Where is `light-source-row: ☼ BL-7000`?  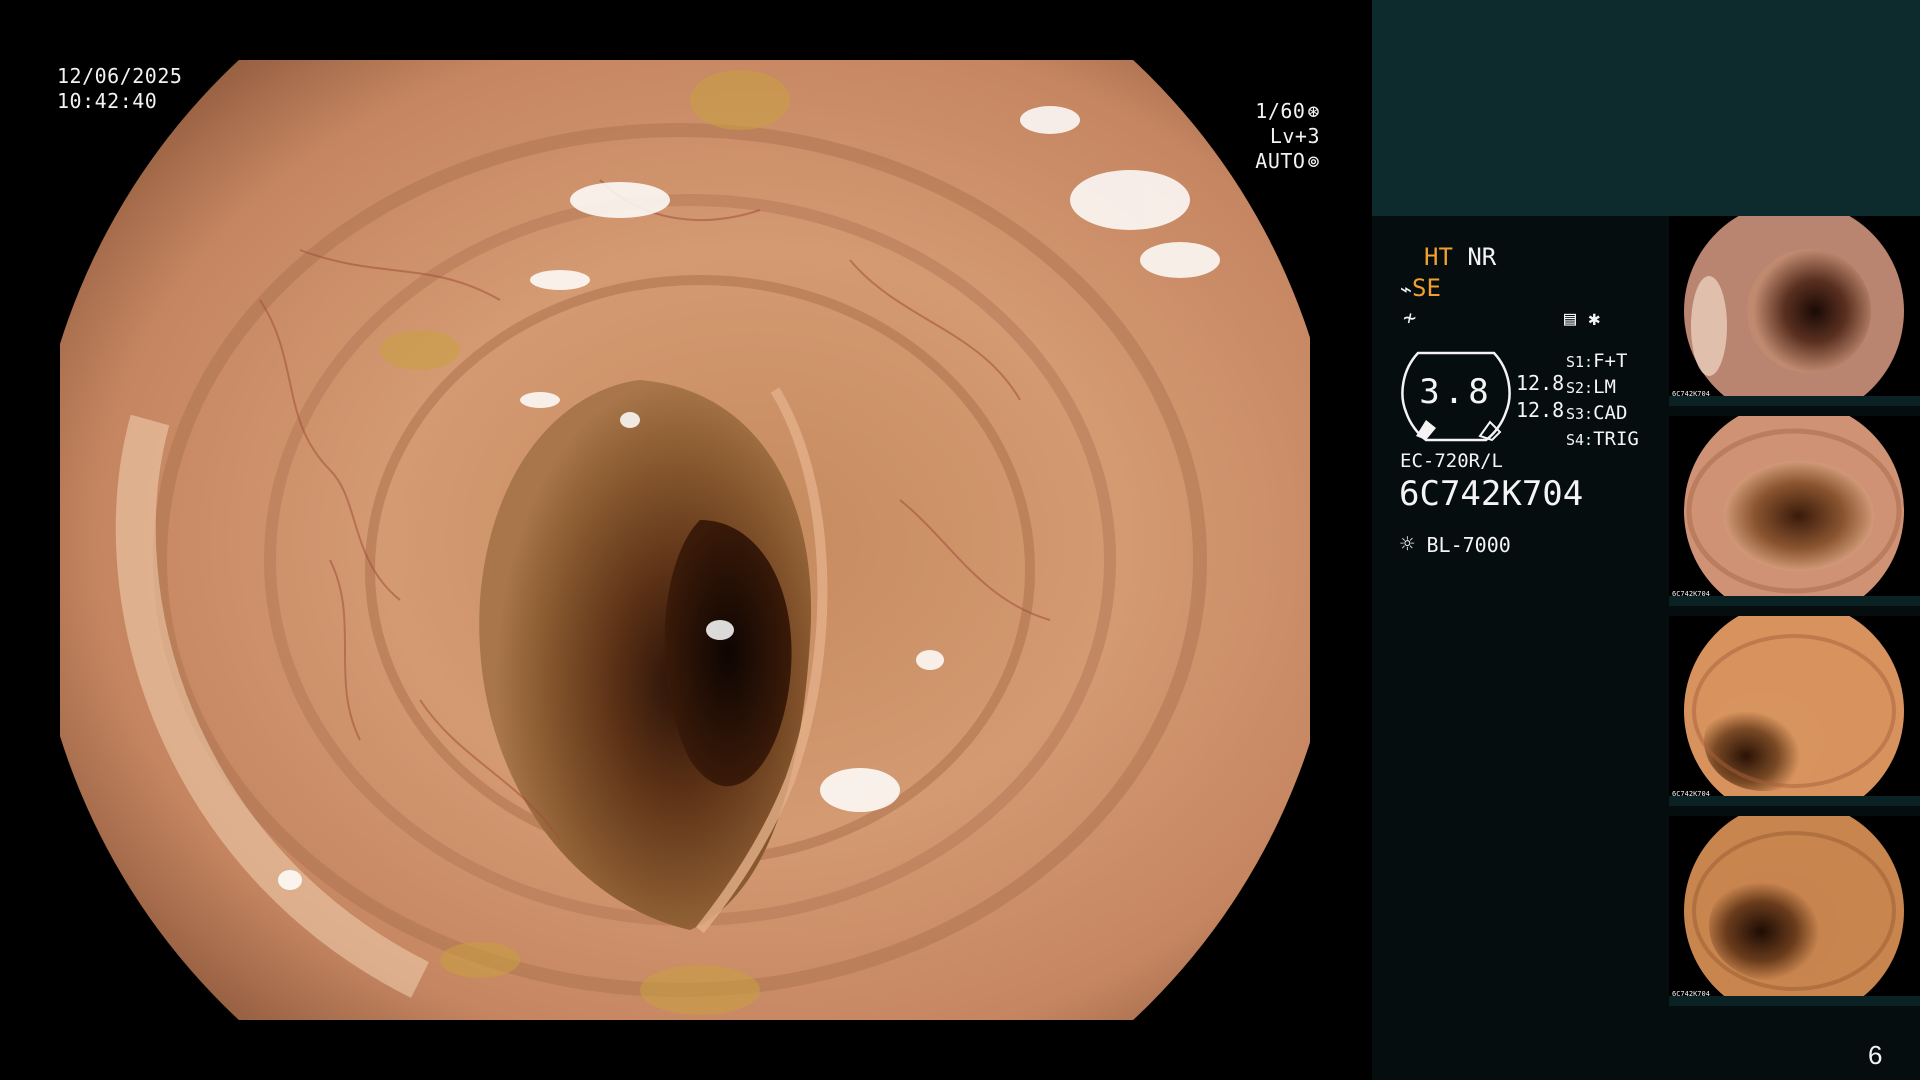
light-source-row: ☼ BL-7000 is located at coordinates (1455, 544).